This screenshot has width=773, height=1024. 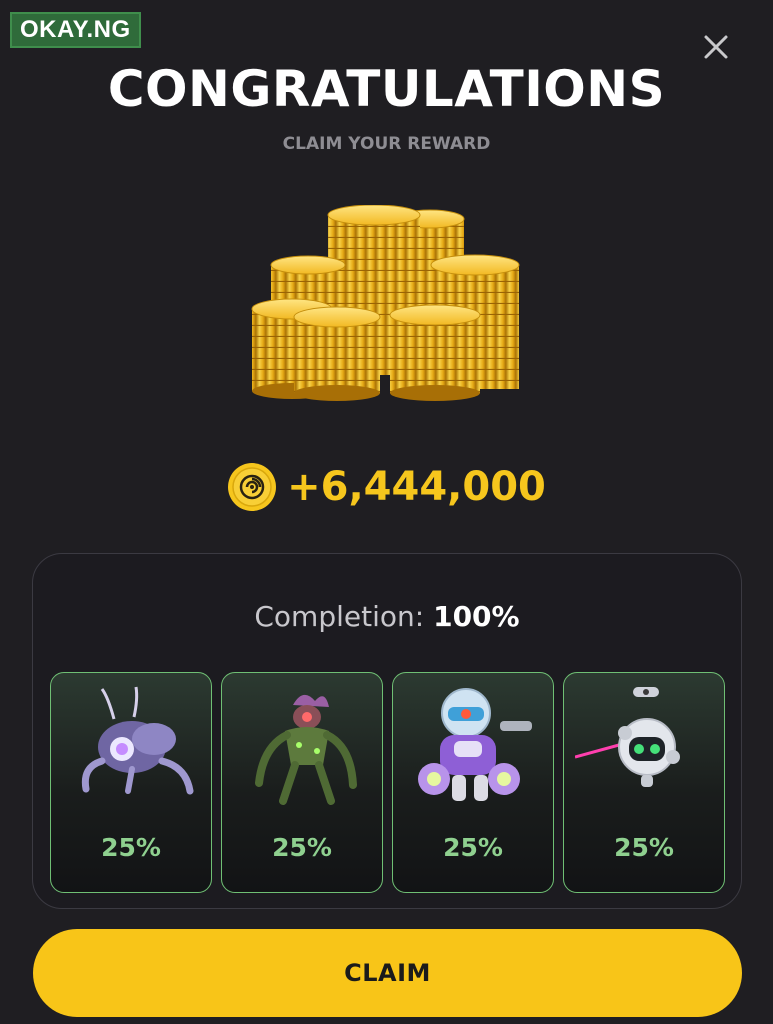 I want to click on character-card-3: 25%, so click(x=473, y=782).